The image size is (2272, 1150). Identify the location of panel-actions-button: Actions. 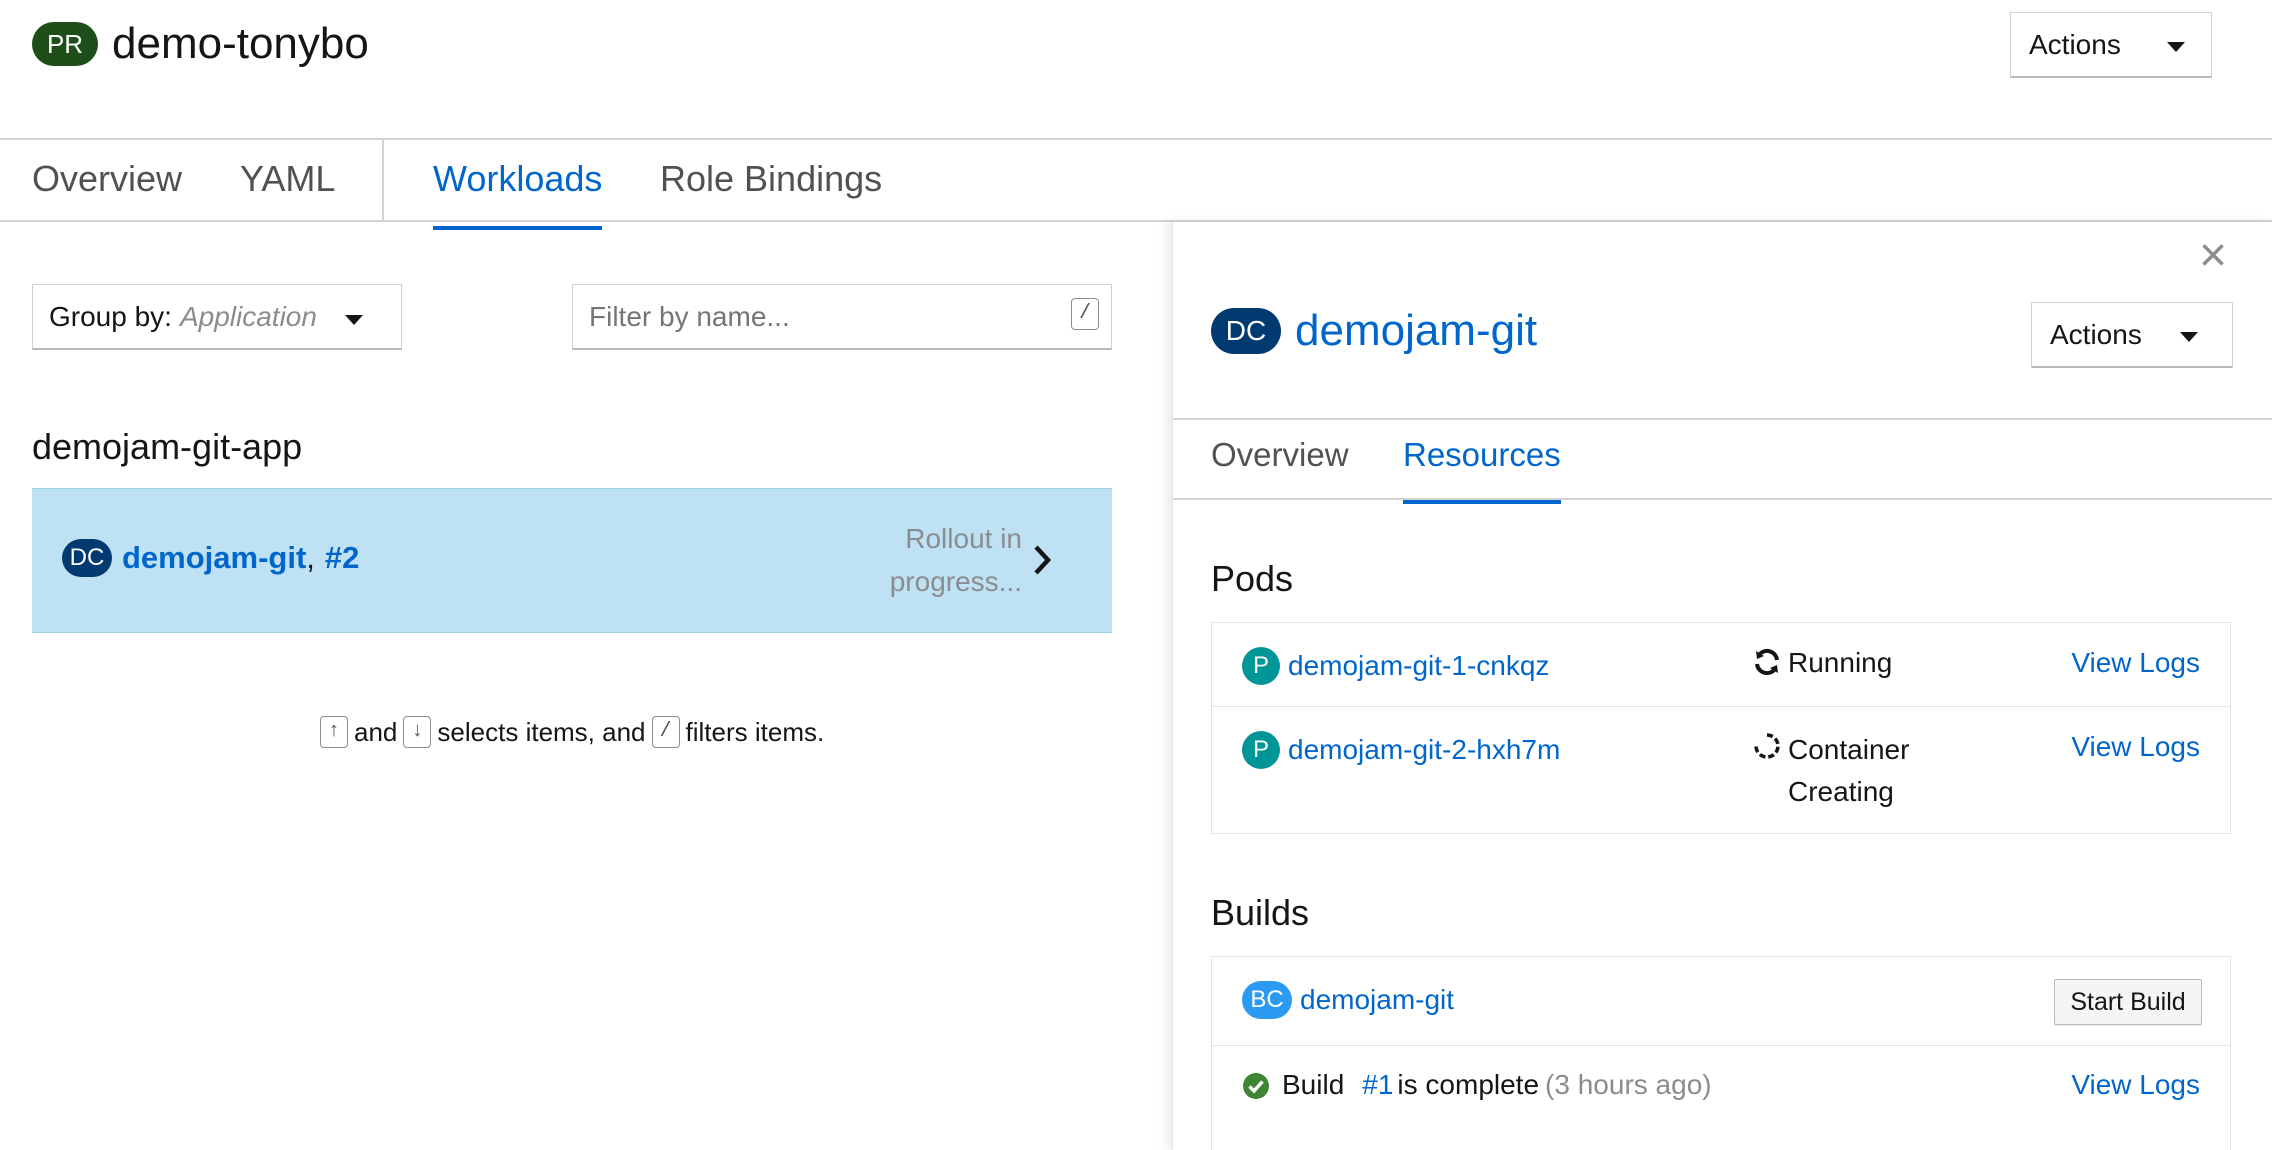
(2132, 335).